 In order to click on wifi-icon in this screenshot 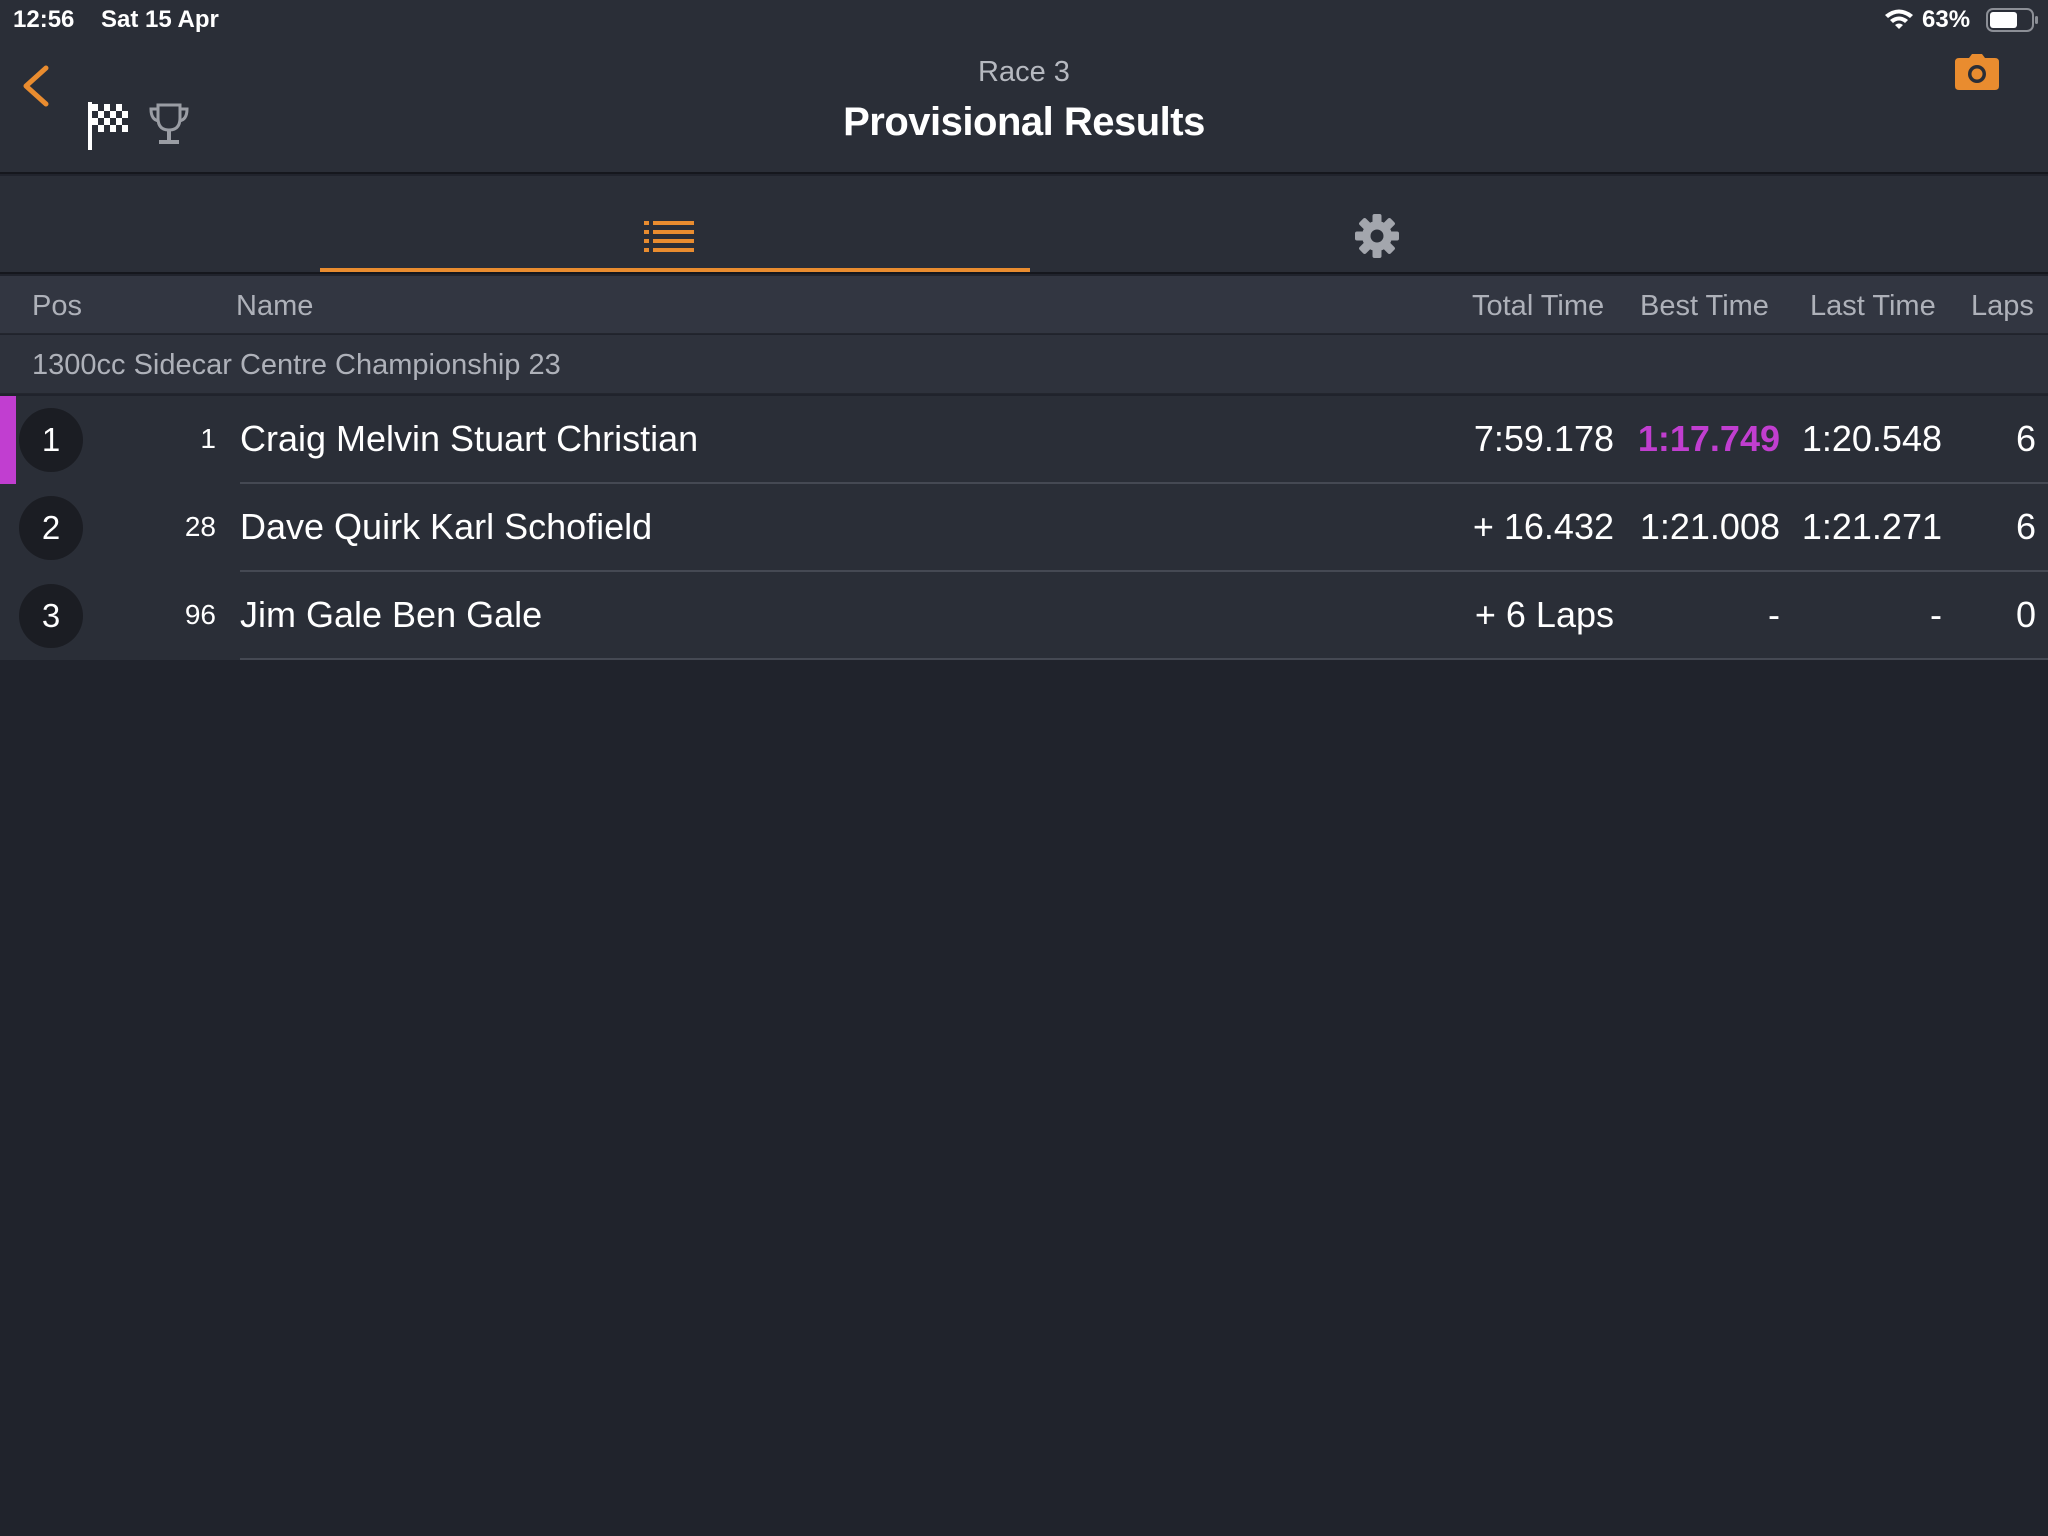, I will do `click(1899, 19)`.